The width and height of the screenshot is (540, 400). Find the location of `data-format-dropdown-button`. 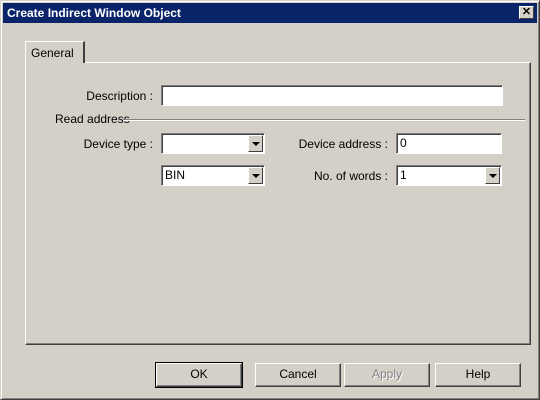

data-format-dropdown-button is located at coordinates (255, 175).